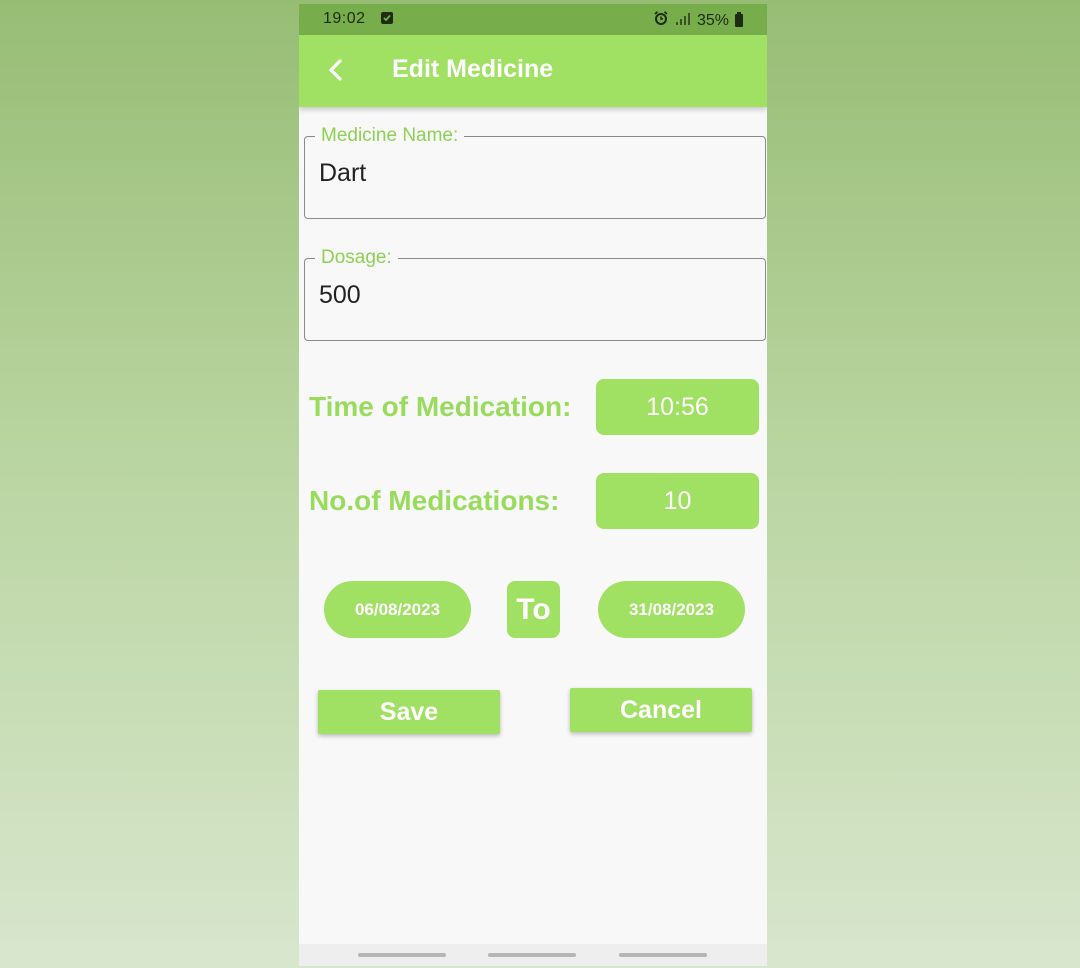  I want to click on nav-recent-handle, so click(402, 955).